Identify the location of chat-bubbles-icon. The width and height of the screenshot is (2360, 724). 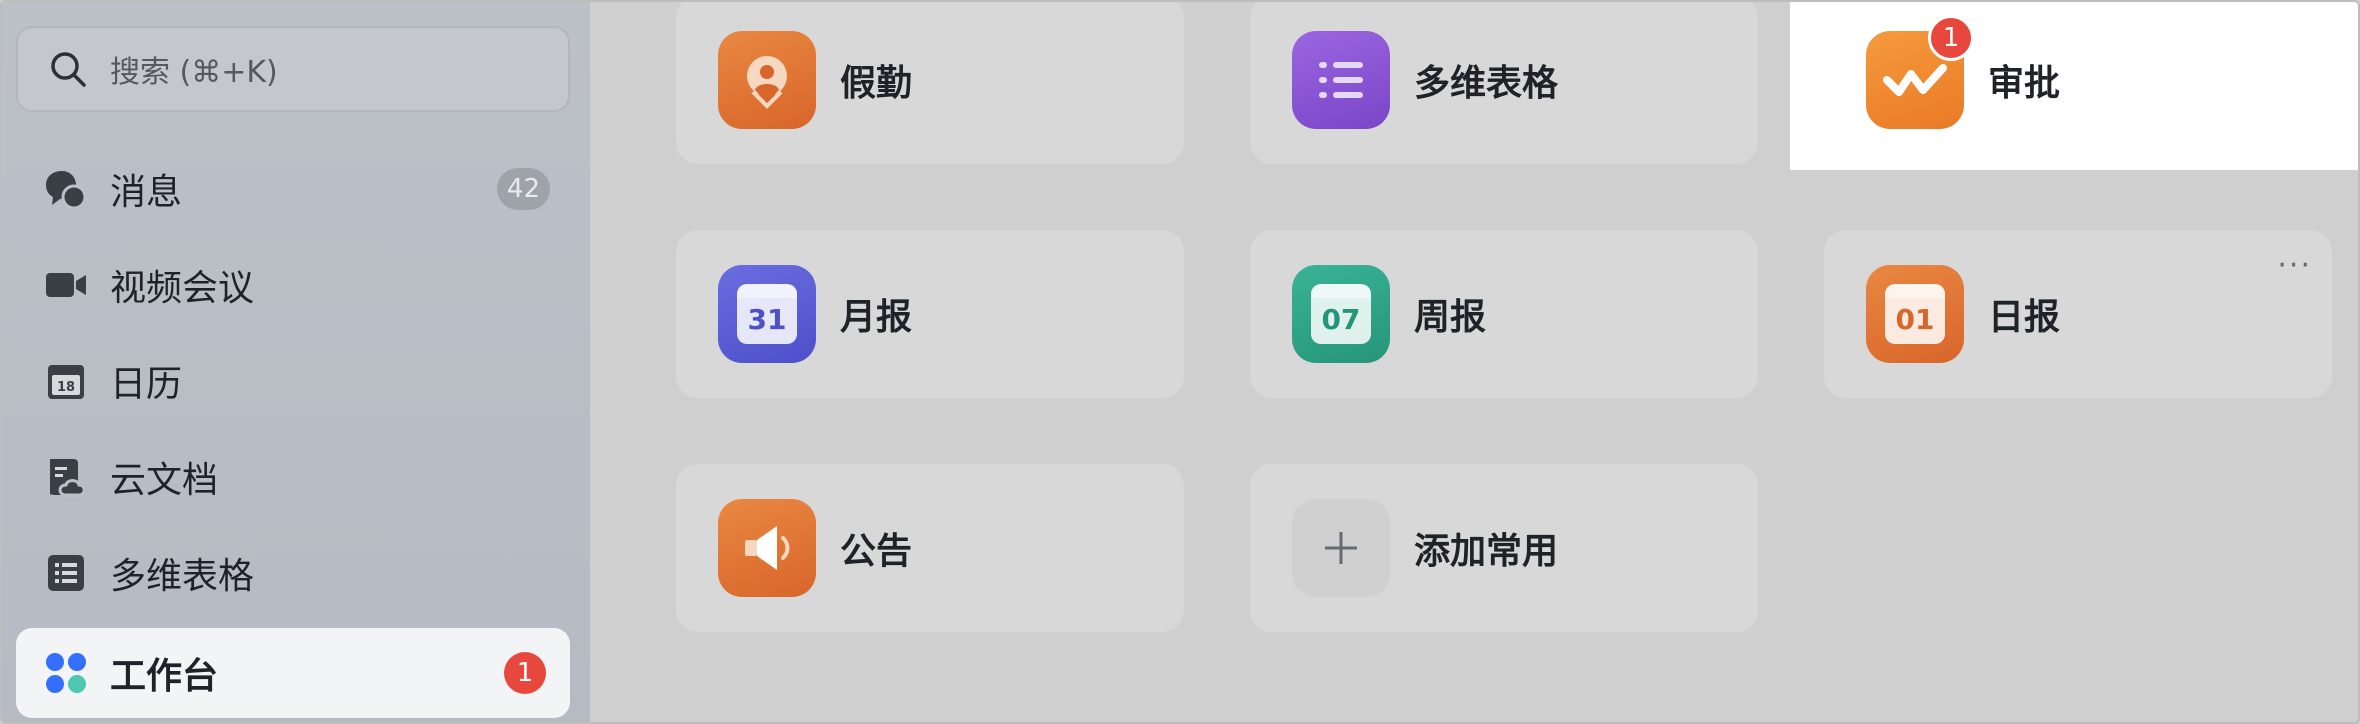
(66, 189).